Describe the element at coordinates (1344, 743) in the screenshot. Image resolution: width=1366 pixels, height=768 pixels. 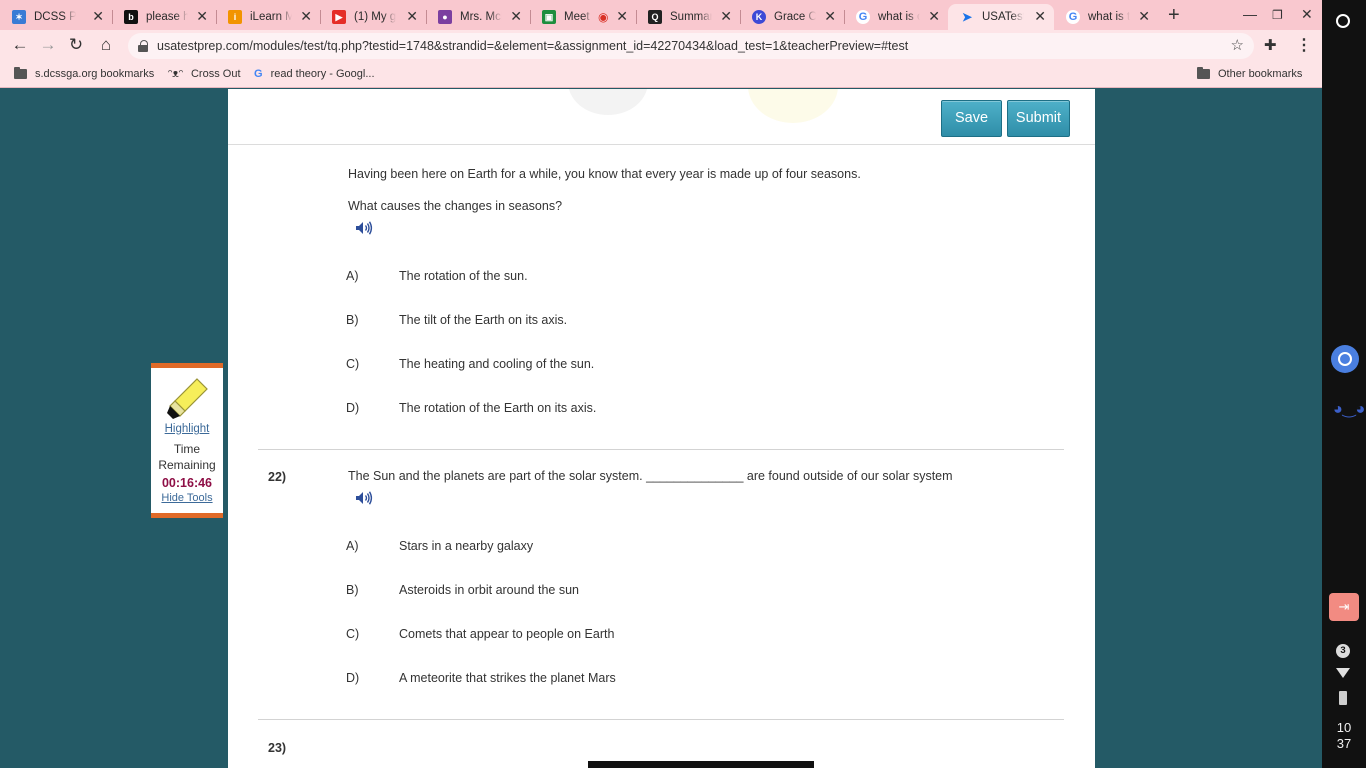
I see `clock-minute: 37` at that location.